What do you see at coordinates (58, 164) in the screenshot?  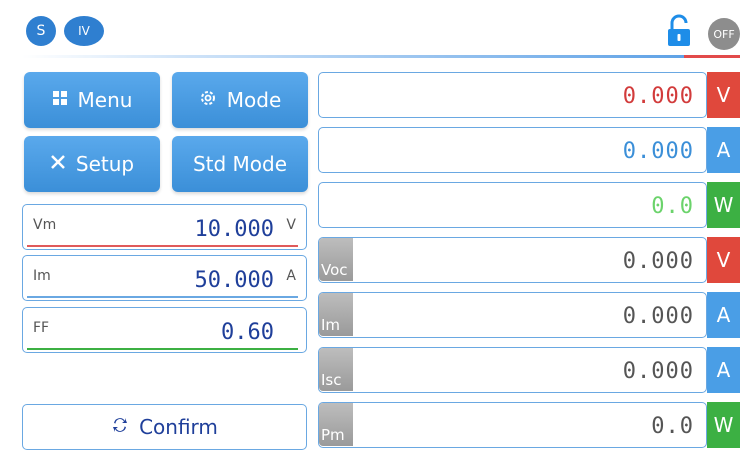 I see `tools-icon` at bounding box center [58, 164].